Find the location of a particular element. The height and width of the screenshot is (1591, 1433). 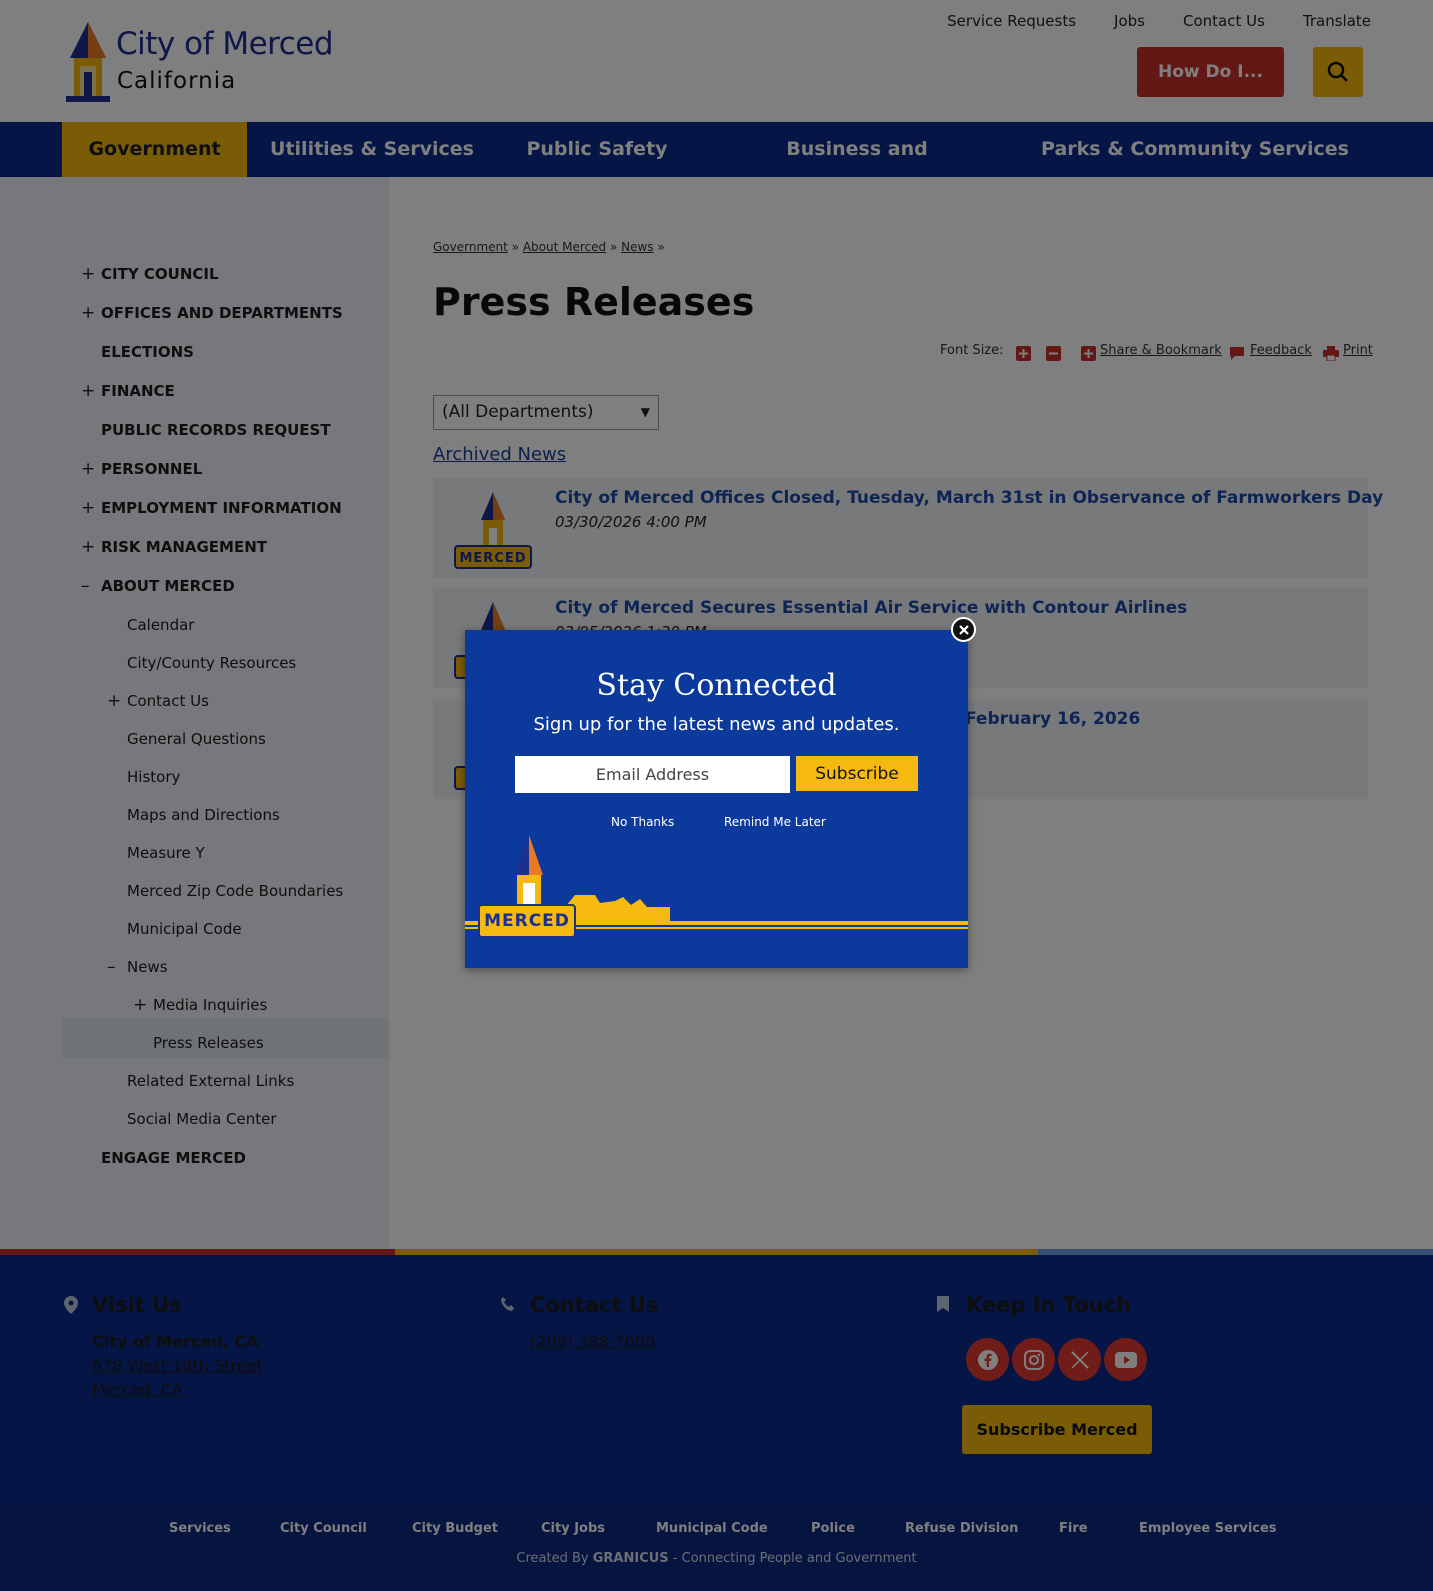

subscribe-button: Subscribe is located at coordinates (857, 773).